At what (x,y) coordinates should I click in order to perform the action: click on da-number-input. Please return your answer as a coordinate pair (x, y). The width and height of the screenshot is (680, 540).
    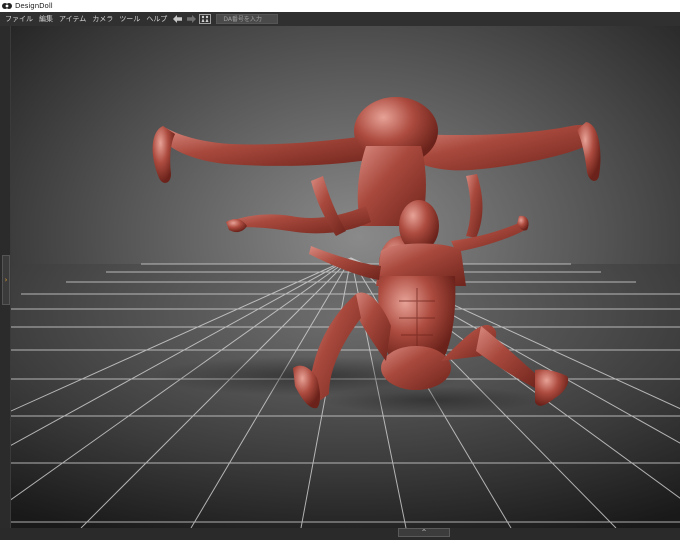
    Looking at the image, I should click on (247, 19).